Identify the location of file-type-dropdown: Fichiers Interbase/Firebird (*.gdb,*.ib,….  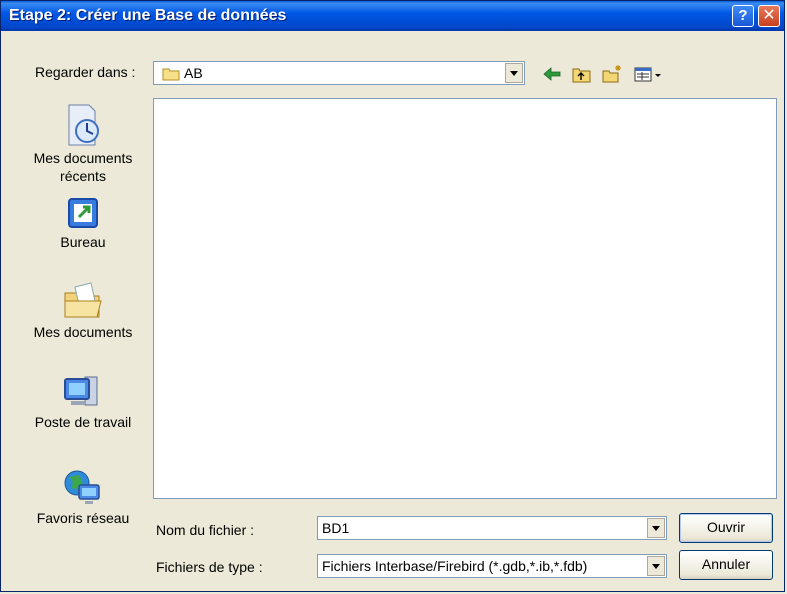
(492, 566).